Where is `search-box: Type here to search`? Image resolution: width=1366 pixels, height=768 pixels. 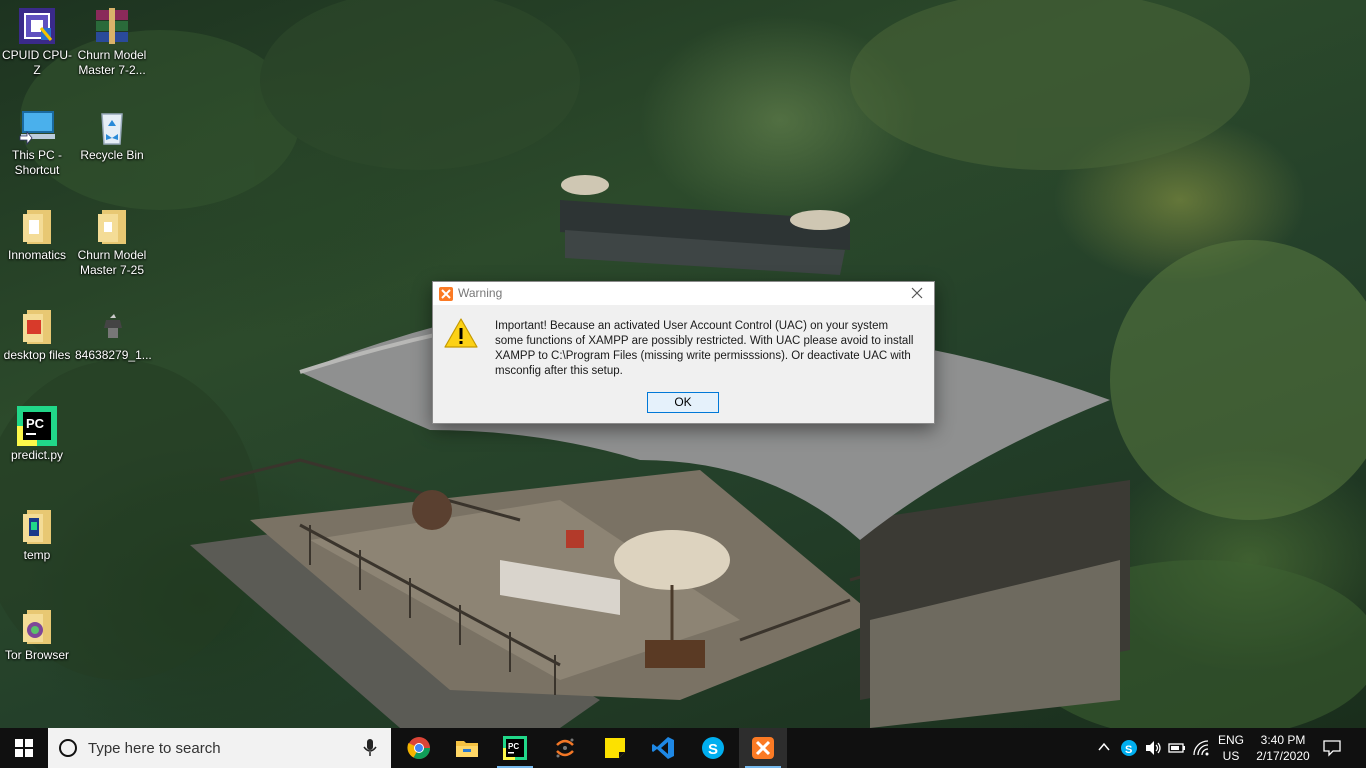
search-box: Type here to search is located at coordinates (219, 748).